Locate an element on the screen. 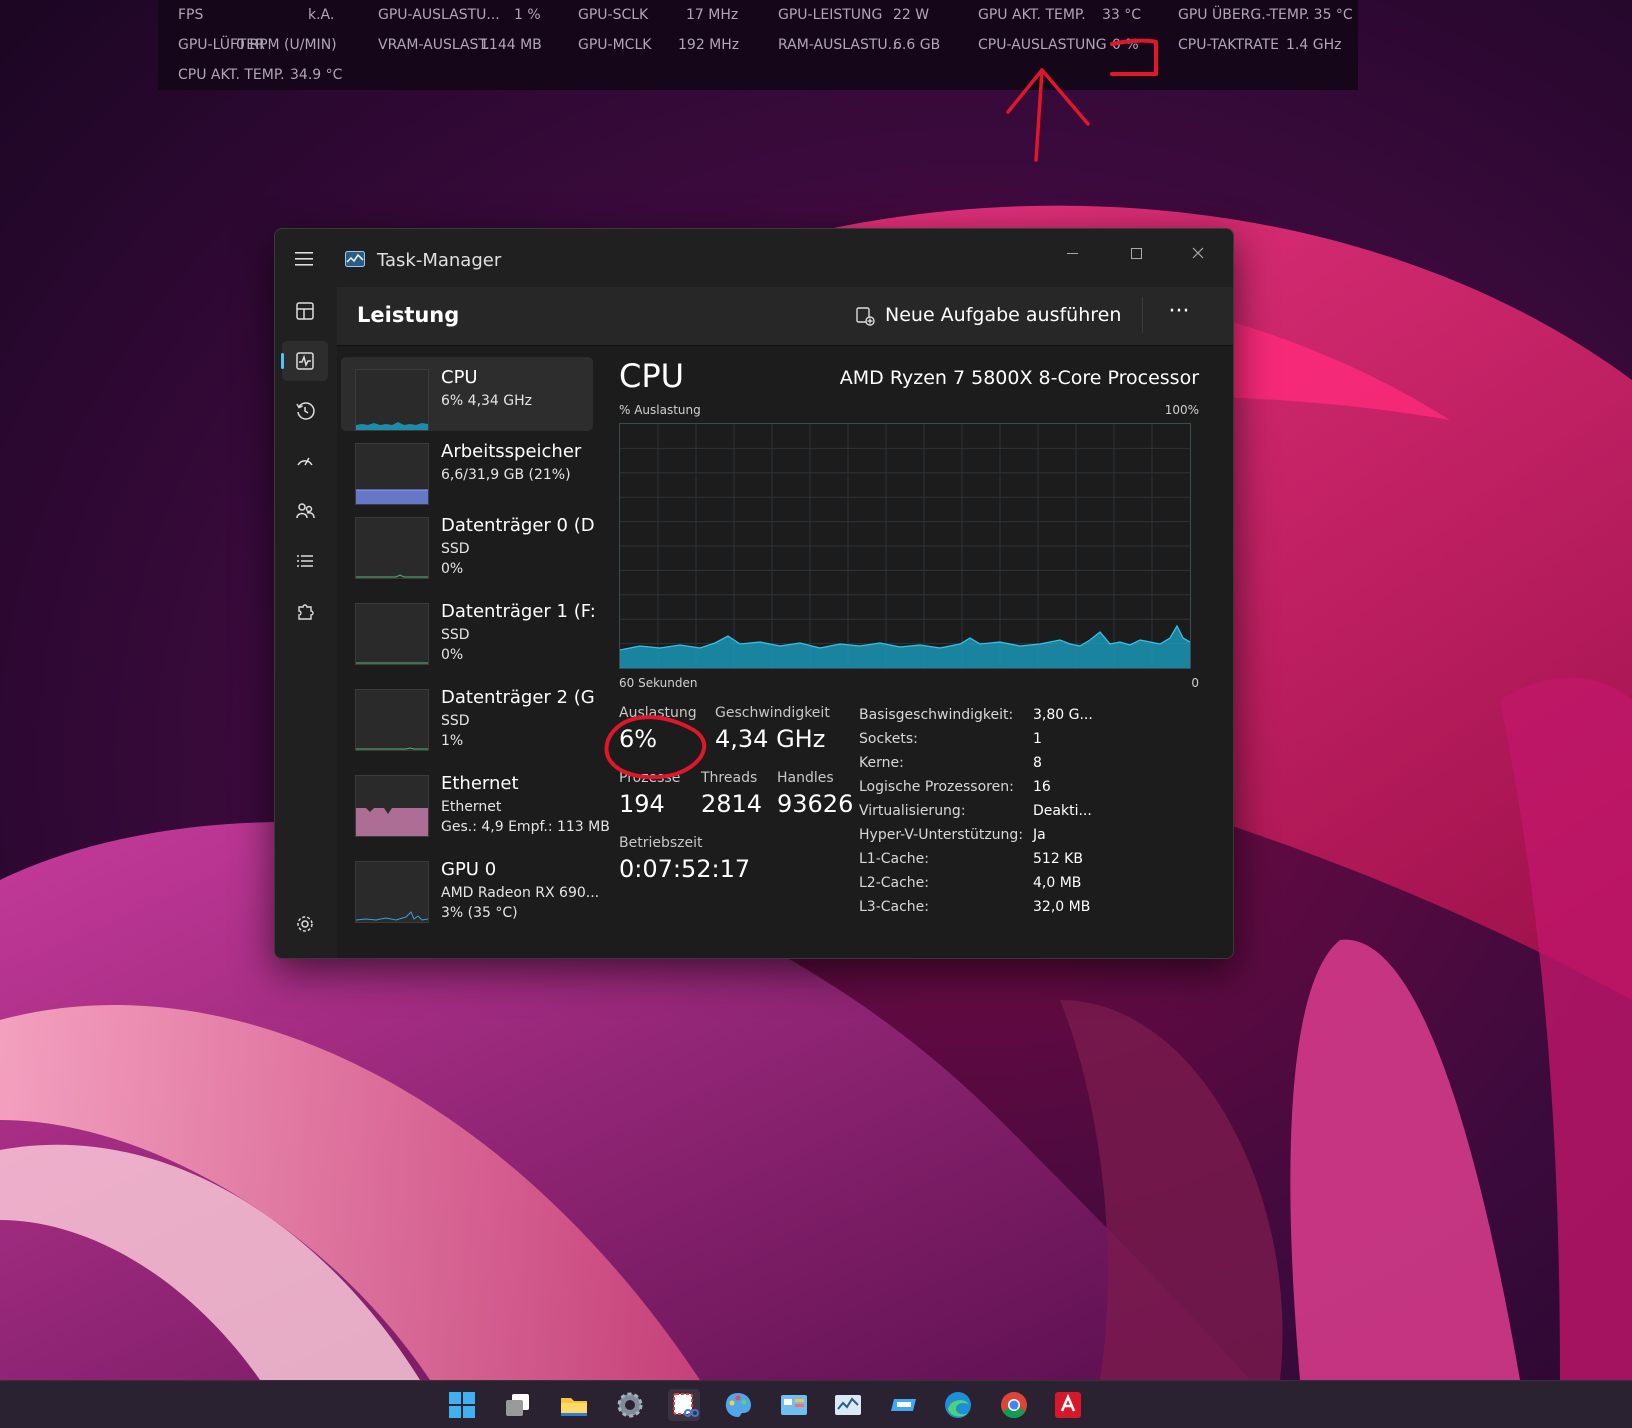 This screenshot has height=1428, width=1632. run-new-task-button: Neue Aufgabe ausführen is located at coordinates (989, 315).